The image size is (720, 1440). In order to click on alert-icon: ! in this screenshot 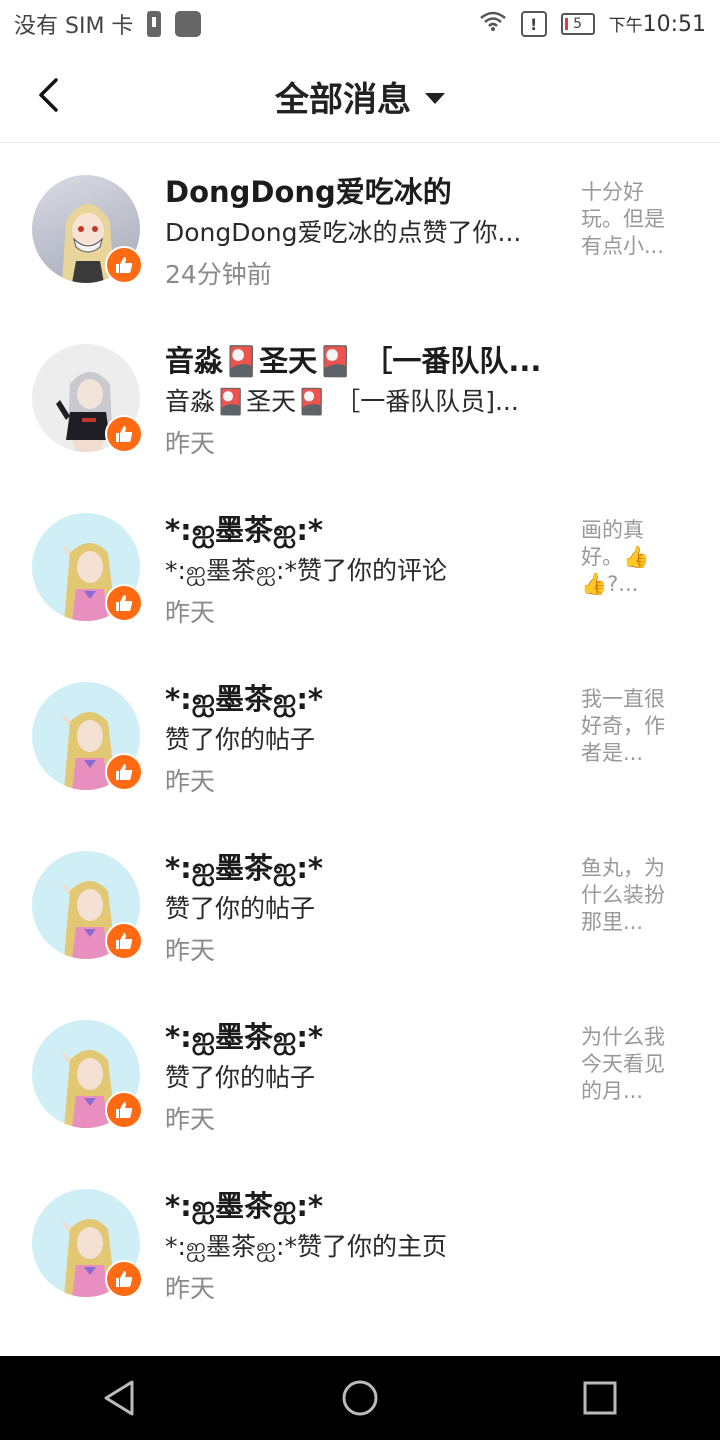, I will do `click(533, 24)`.